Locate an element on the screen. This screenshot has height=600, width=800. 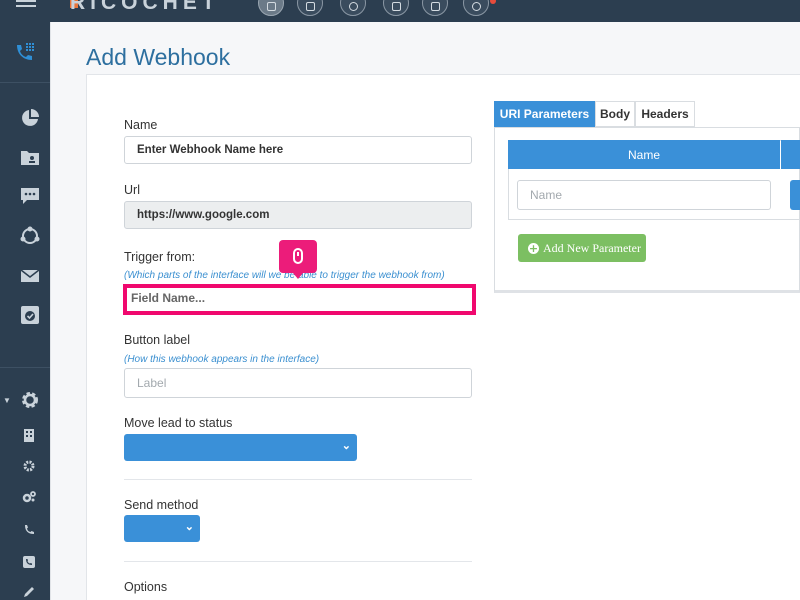
caret-down-icon: ▼ is located at coordinates (7, 400).